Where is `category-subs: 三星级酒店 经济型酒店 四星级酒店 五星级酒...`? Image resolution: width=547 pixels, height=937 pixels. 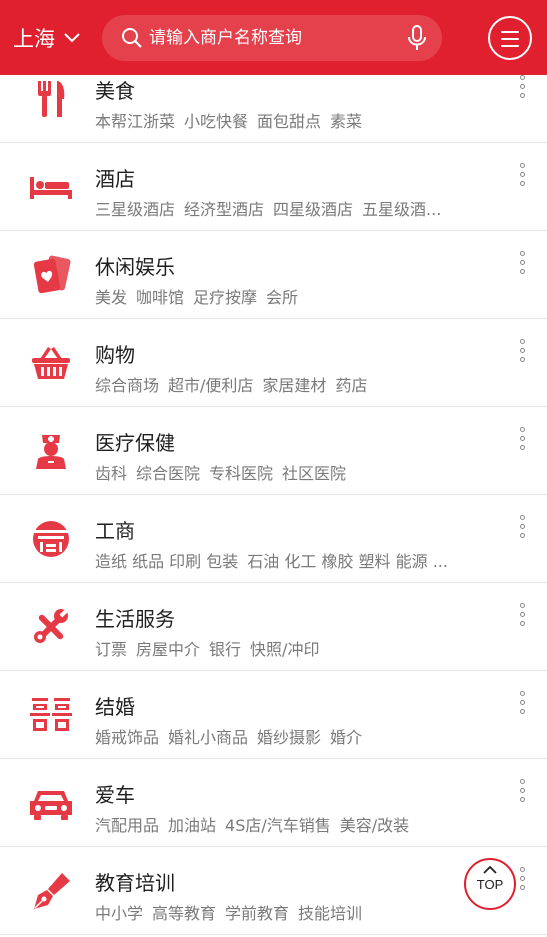 category-subs: 三星级酒店 经济型酒店 四星级酒店 五星级酒... is located at coordinates (290, 208).